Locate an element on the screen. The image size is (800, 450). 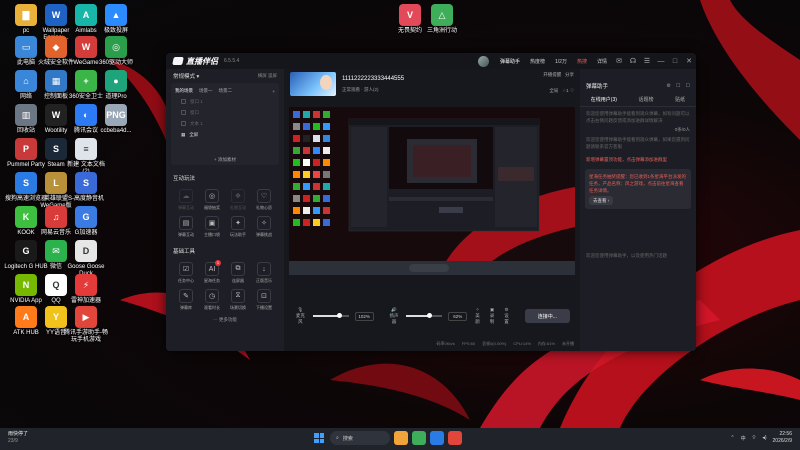
source-item: 文本 1 is located at coordinates (225, 123).